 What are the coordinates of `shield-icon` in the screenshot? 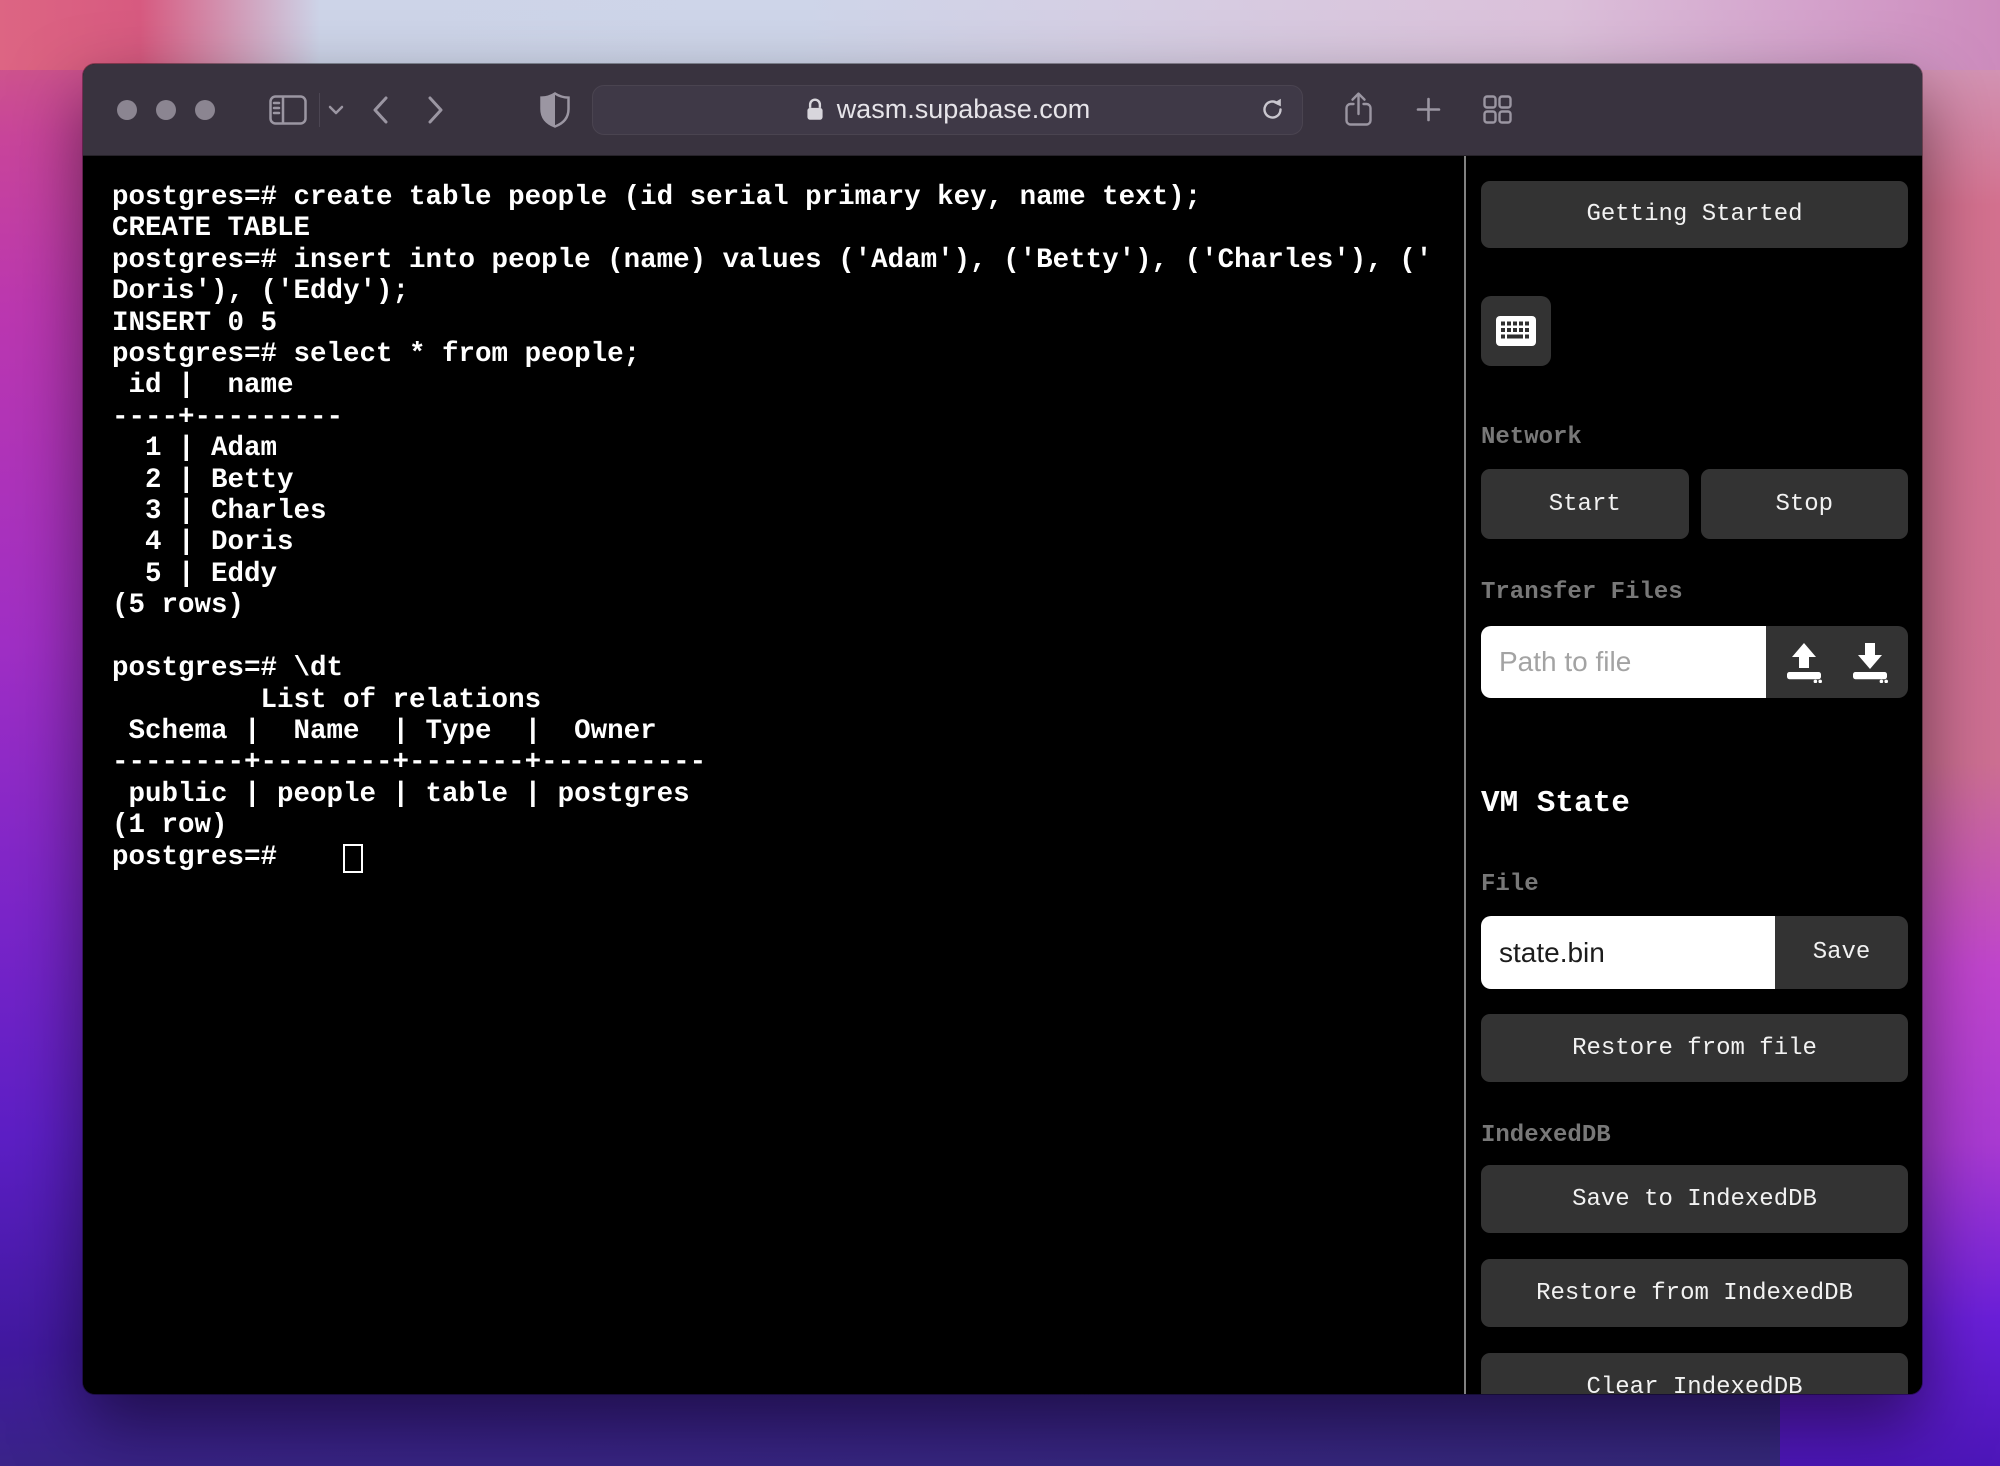 It's located at (555, 109).